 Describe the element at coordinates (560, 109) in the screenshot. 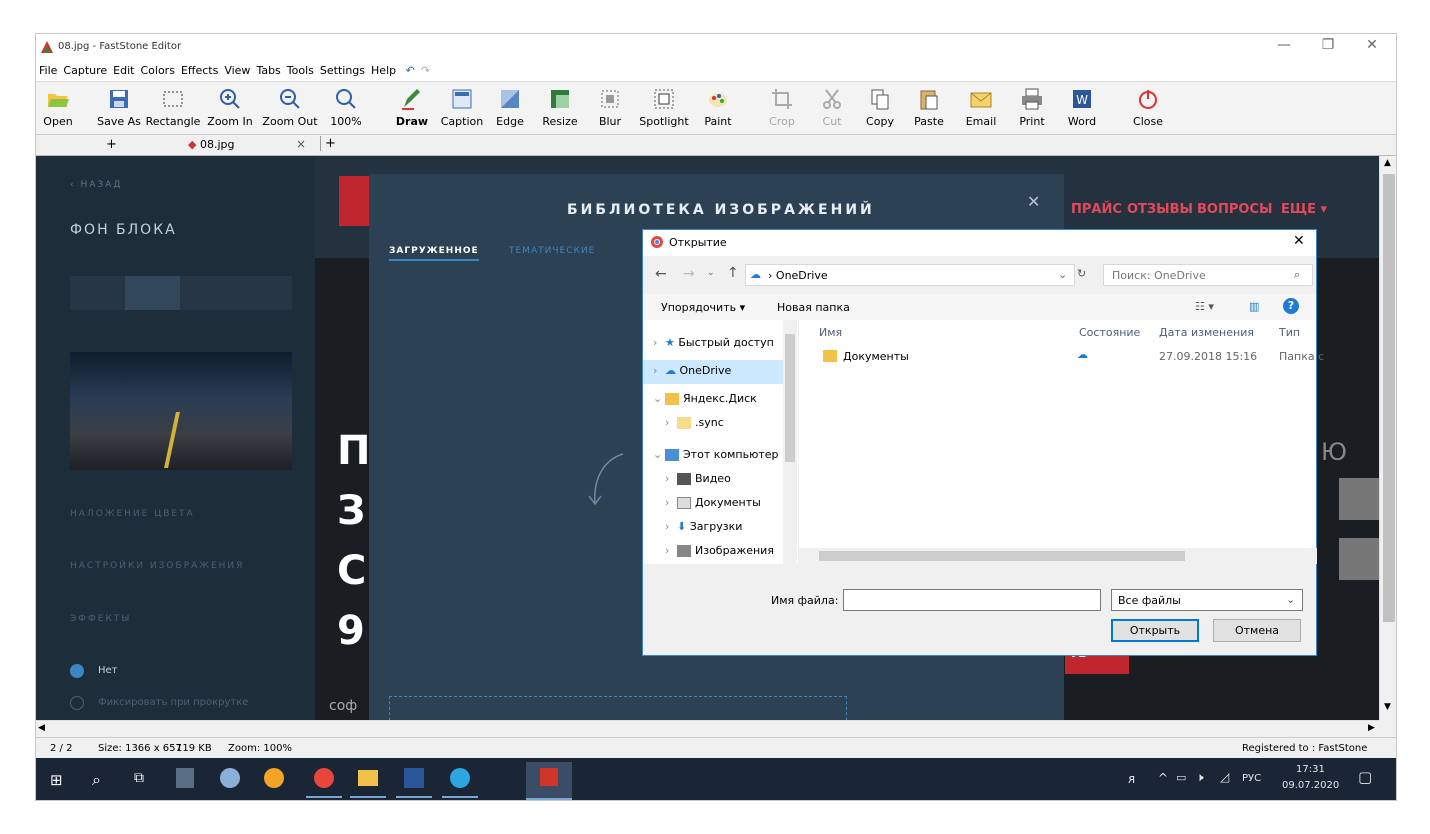

I see `resize-button: Resize` at that location.